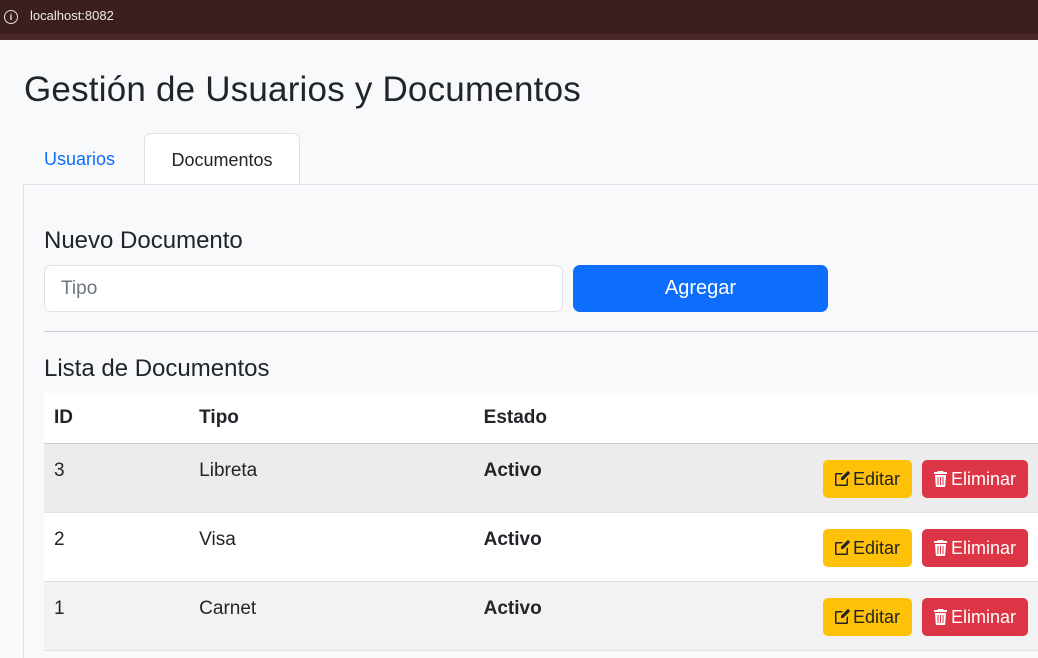 The height and width of the screenshot is (658, 1038). What do you see at coordinates (222, 159) in the screenshot?
I see `tab-documentos: Documentos` at bounding box center [222, 159].